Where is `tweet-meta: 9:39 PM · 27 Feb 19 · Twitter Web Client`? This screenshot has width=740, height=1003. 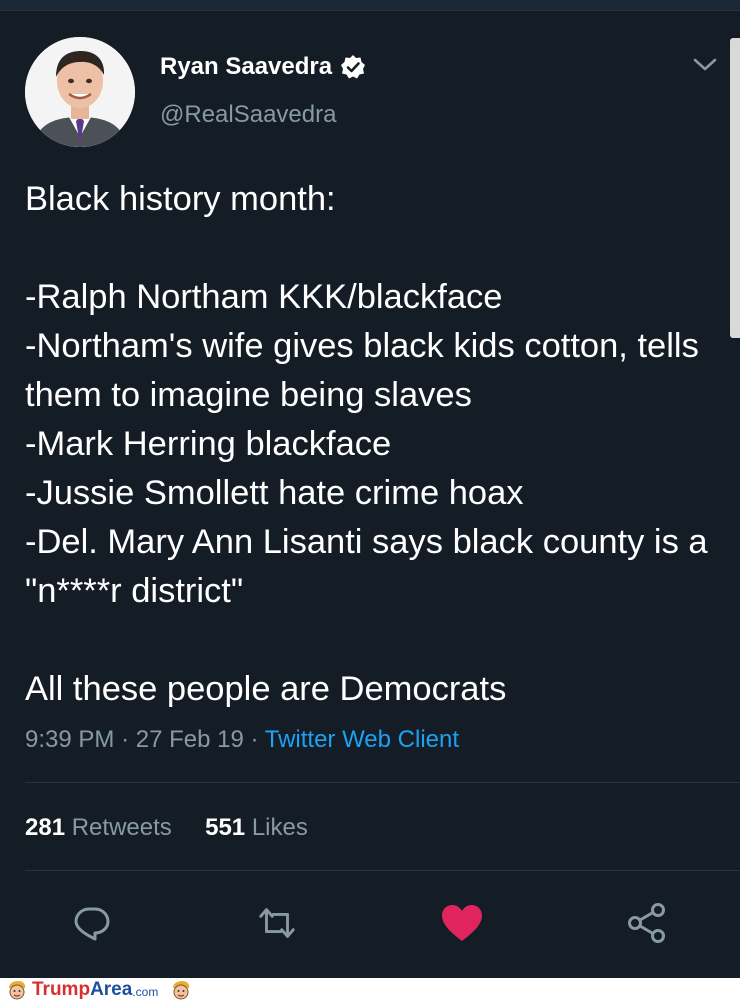
tweet-meta: 9:39 PM · 27 Feb 19 · Twitter Web Client is located at coordinates (242, 740).